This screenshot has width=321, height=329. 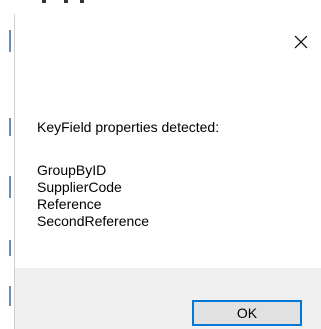 I want to click on close-button, so click(x=301, y=42).